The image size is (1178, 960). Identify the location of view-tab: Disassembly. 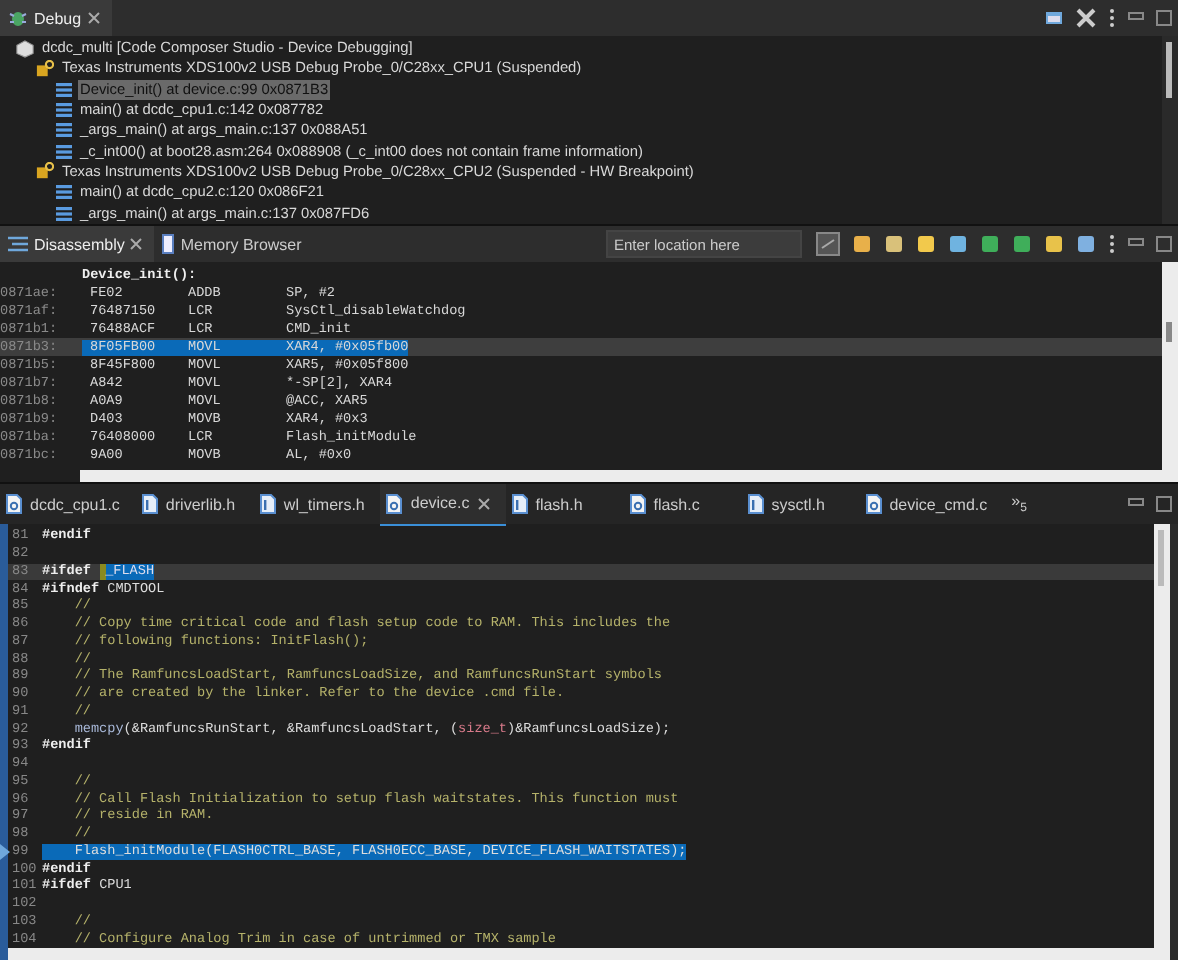
(77, 244).